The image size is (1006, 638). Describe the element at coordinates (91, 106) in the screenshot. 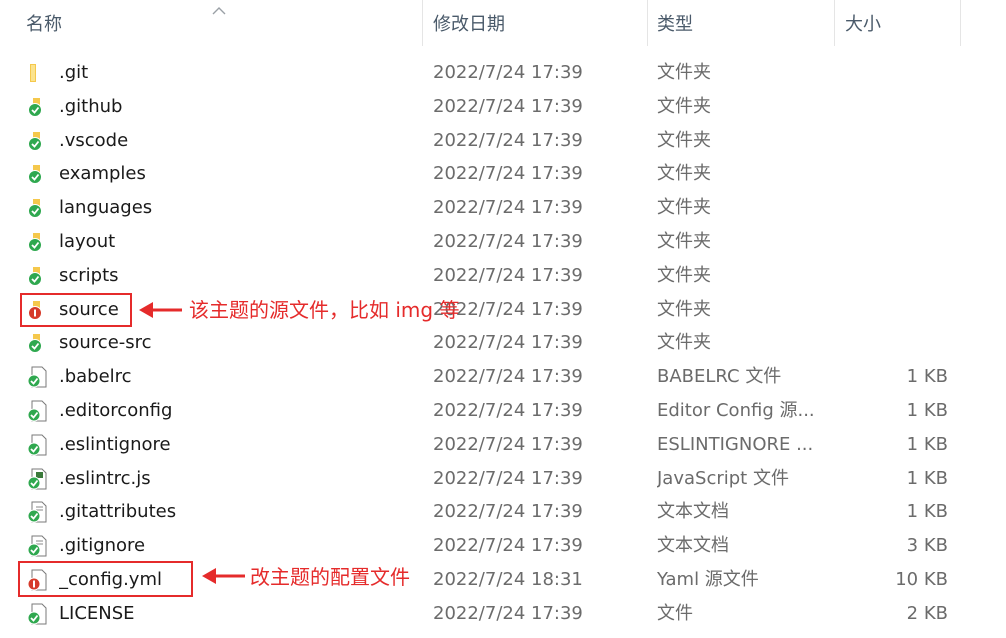

I see `file-name: .github` at that location.